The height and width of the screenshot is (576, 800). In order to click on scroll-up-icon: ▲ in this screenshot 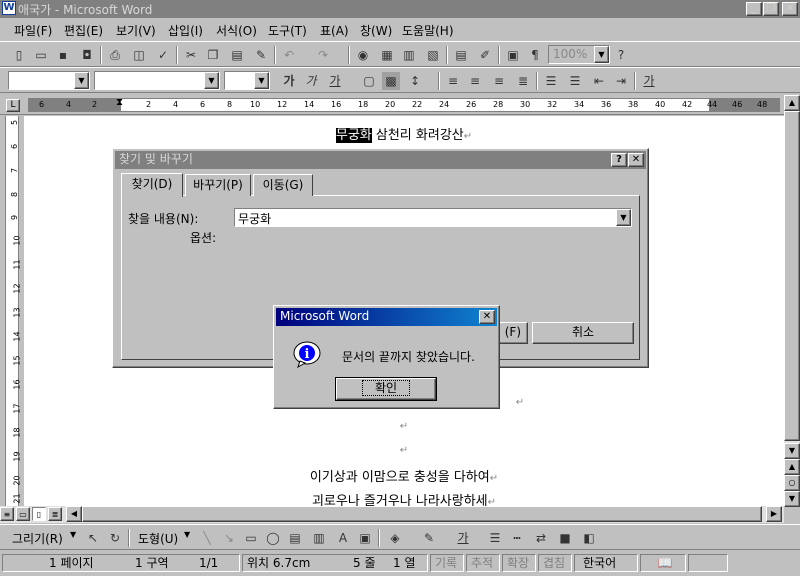, I will do `click(792, 103)`.